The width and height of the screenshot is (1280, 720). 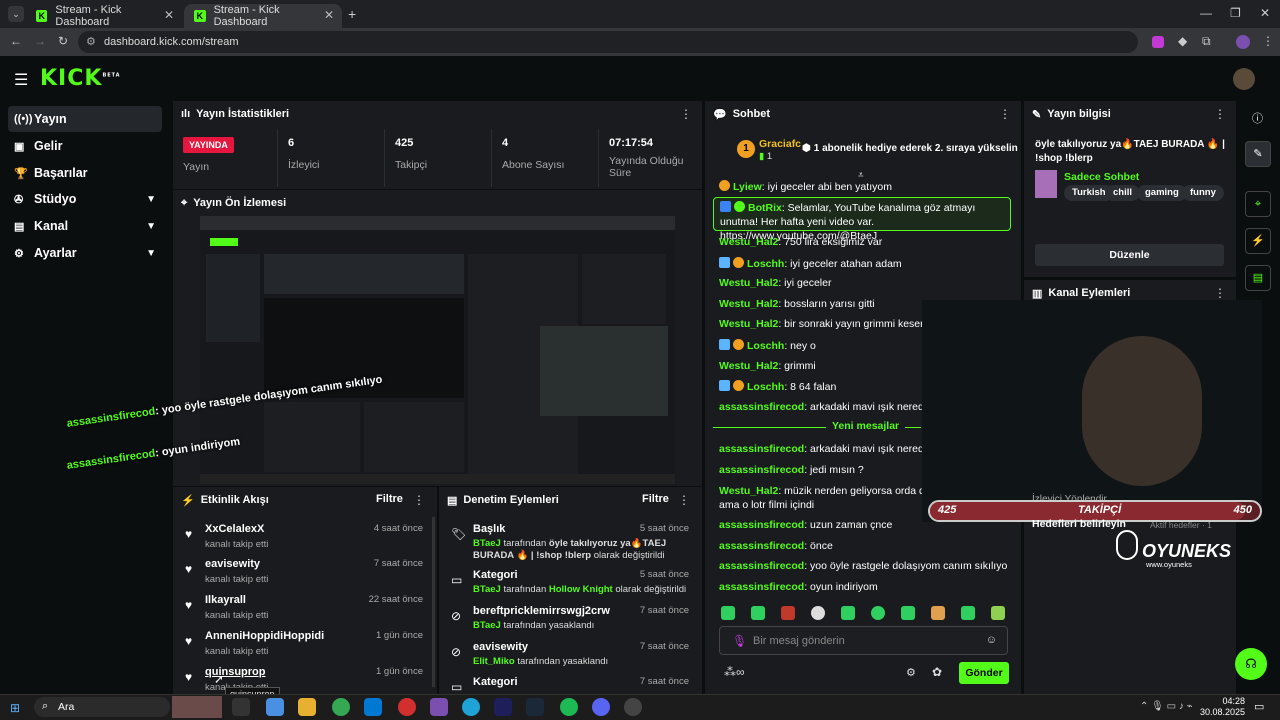 What do you see at coordinates (16, 41) in the screenshot?
I see `back-icon: ←` at bounding box center [16, 41].